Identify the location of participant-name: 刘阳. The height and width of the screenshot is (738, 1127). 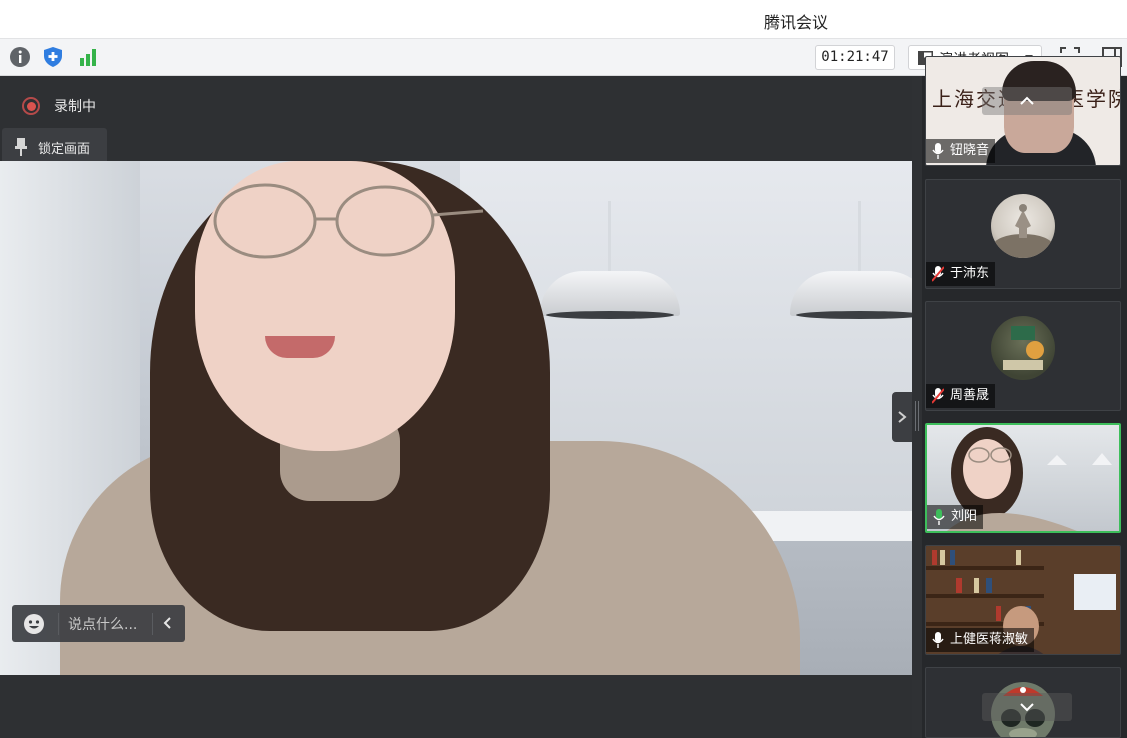
(955, 517).